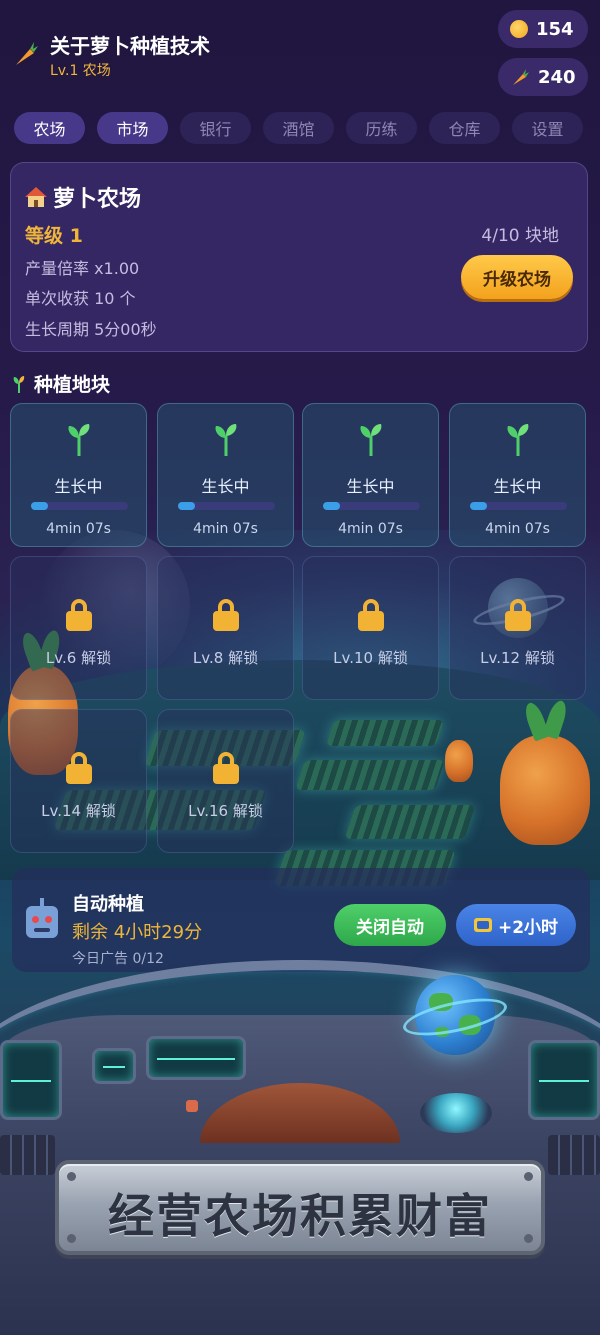 The height and width of the screenshot is (1335, 600). I want to click on plot-locked: Lv.6 解锁, so click(78, 628).